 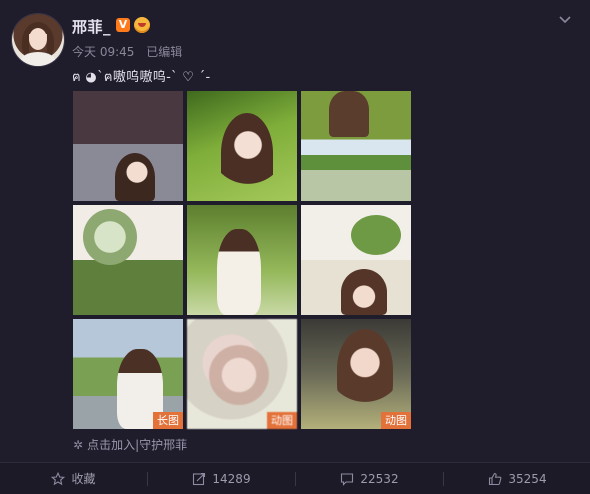 What do you see at coordinates (123, 25) in the screenshot?
I see `verified-badge-icon: V` at bounding box center [123, 25].